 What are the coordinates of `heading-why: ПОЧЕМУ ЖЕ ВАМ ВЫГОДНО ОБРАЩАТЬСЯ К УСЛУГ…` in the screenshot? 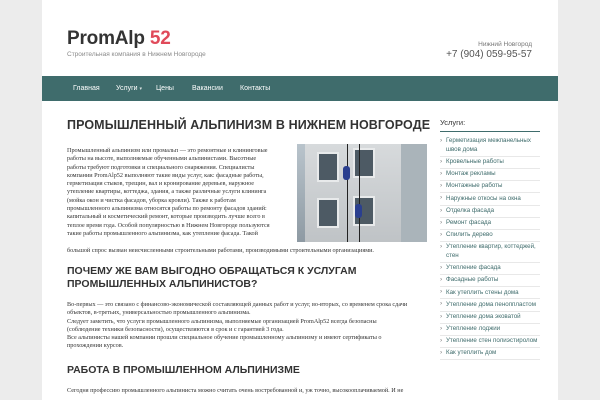 It's located at (212, 277).